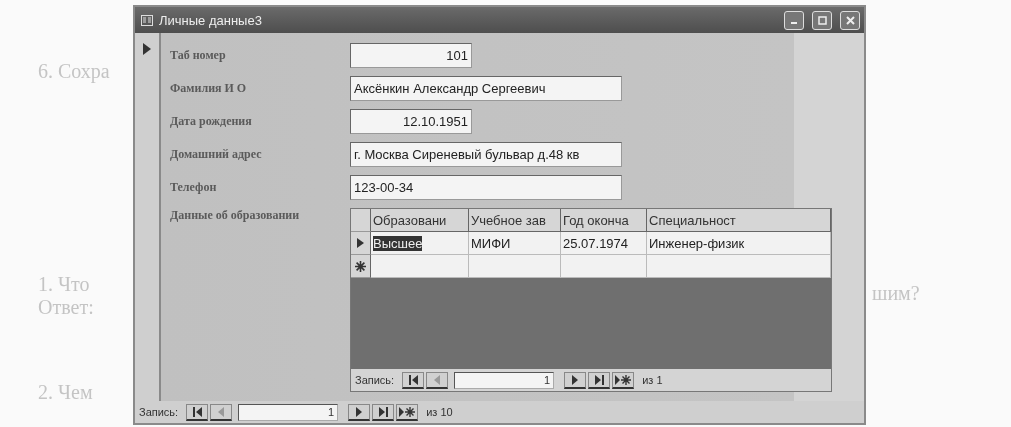 Image resolution: width=1011 pixels, height=427 pixels. I want to click on text-field: 12.10.1951, so click(411, 121).